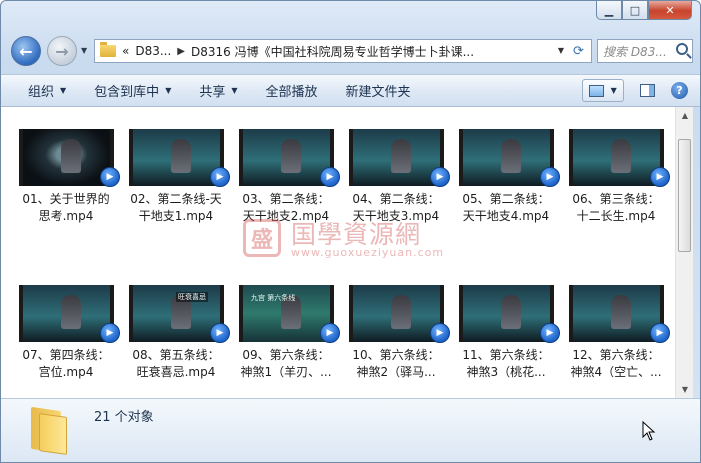  I want to click on help-icon: ?, so click(679, 90).